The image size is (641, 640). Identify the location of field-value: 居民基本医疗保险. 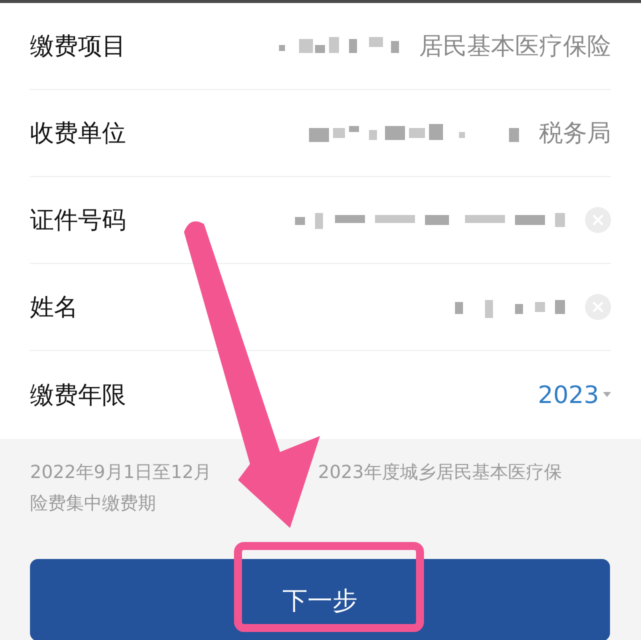
(515, 46).